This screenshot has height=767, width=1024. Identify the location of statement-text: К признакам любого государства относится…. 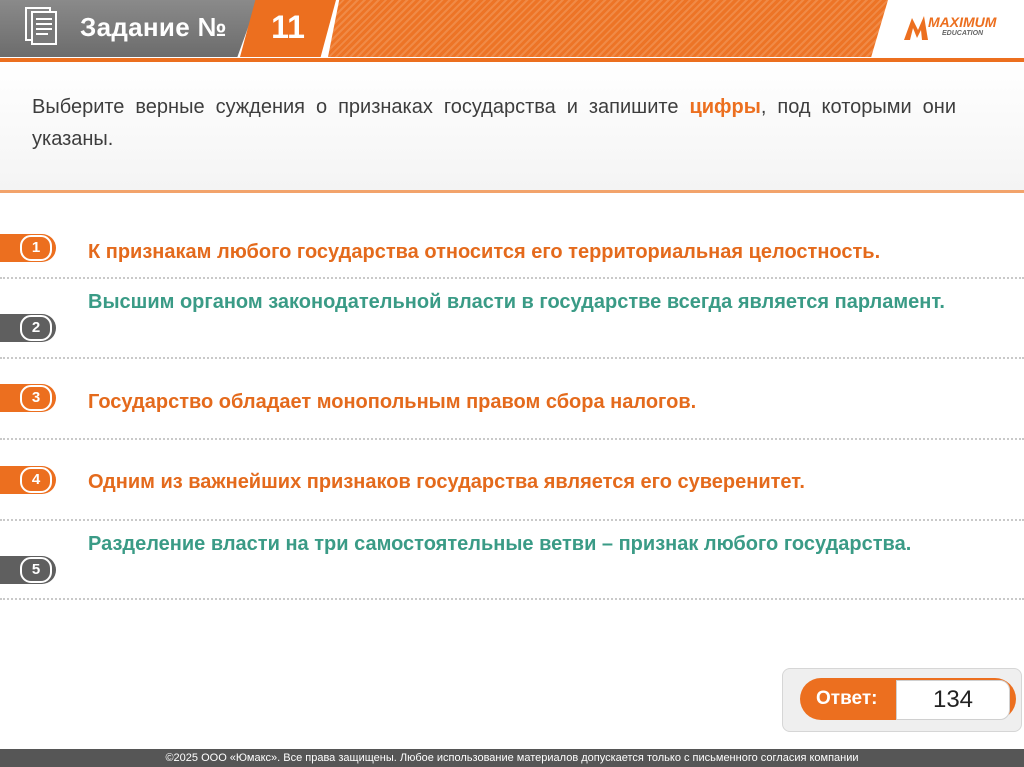
(484, 252).